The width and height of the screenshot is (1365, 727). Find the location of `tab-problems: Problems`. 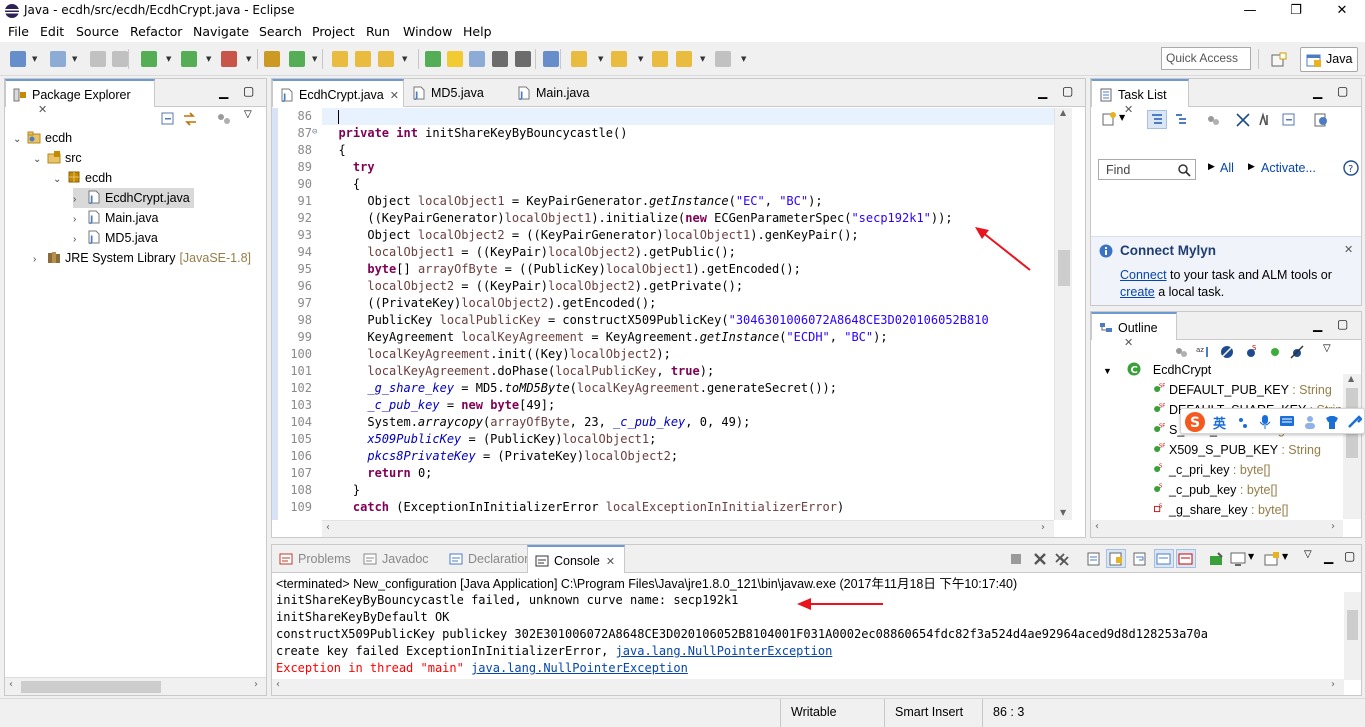

tab-problems: Problems is located at coordinates (314, 559).